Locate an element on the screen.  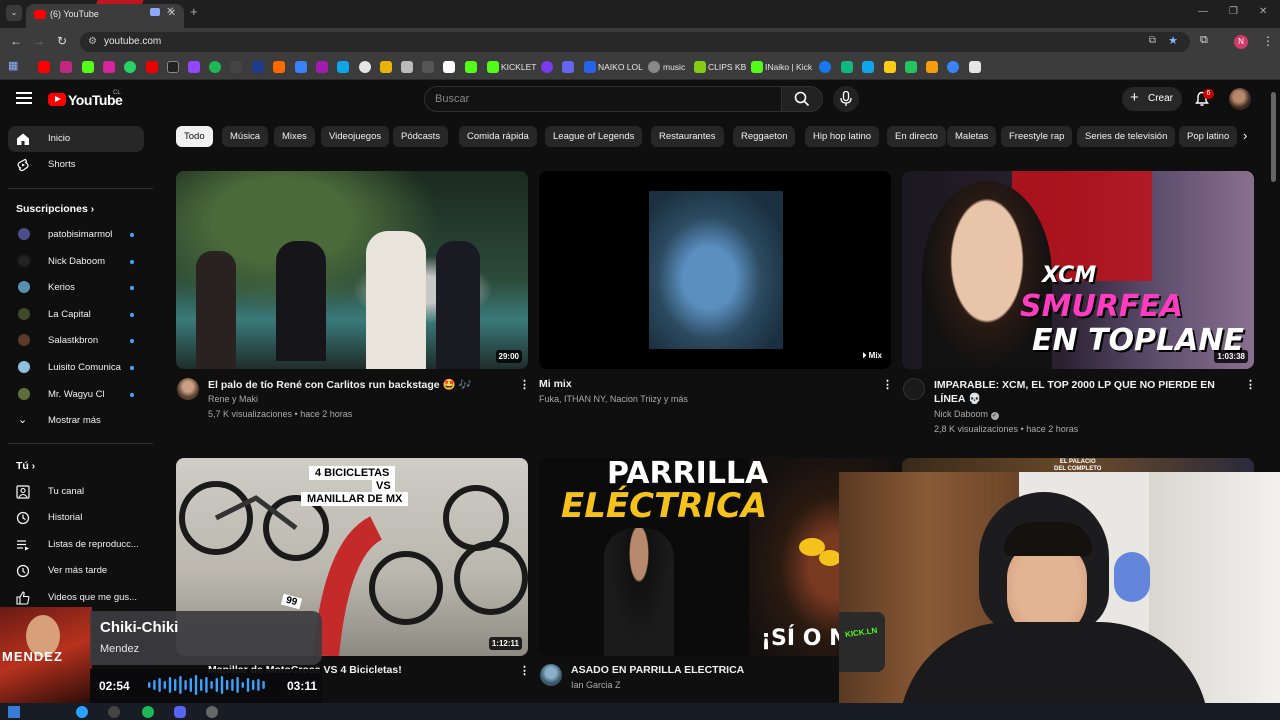
browser-menu-icon: ⋮ is located at coordinates (1268, 41).